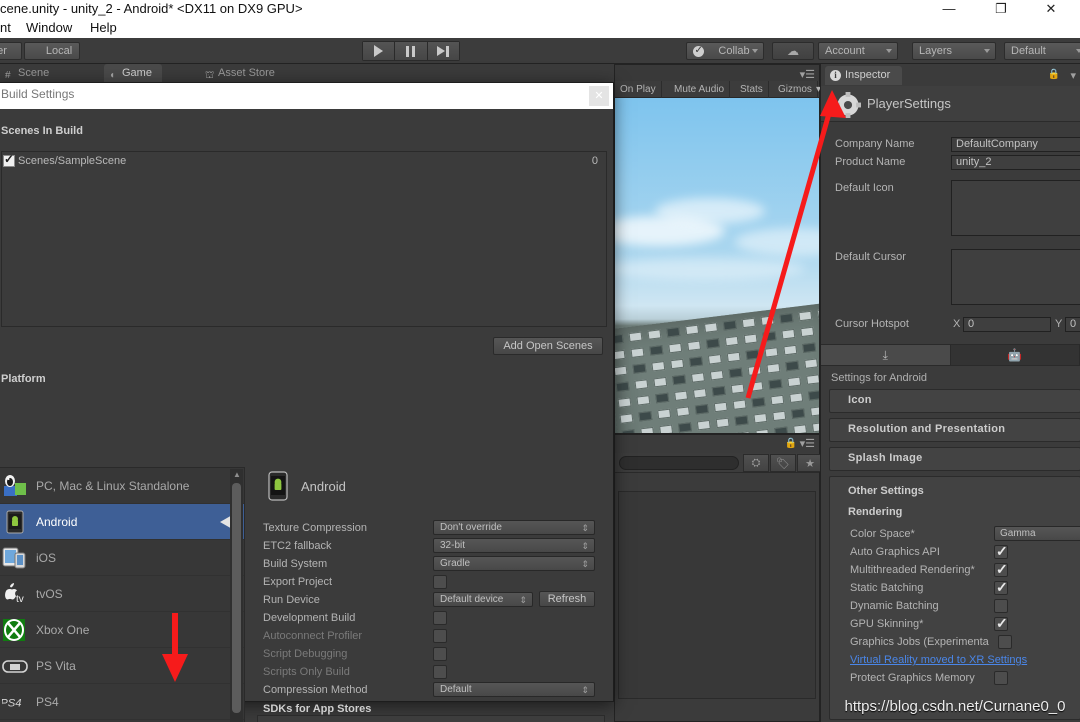 Image resolution: width=1080 pixels, height=722 pixels. Describe the element at coordinates (1015, 144) in the screenshot. I see `company-name-input: DefaultCompany` at that location.